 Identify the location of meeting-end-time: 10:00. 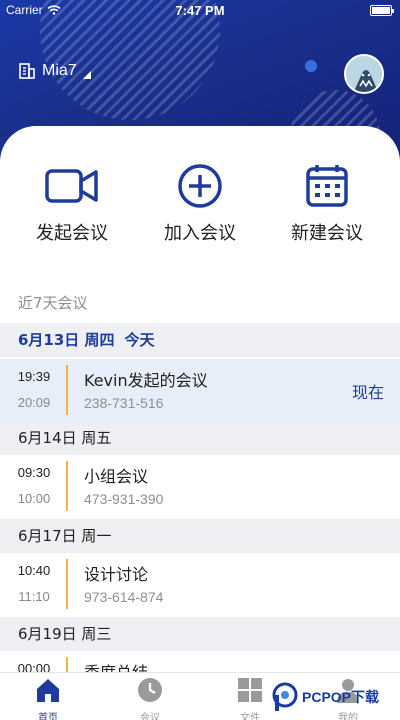
(34, 498).